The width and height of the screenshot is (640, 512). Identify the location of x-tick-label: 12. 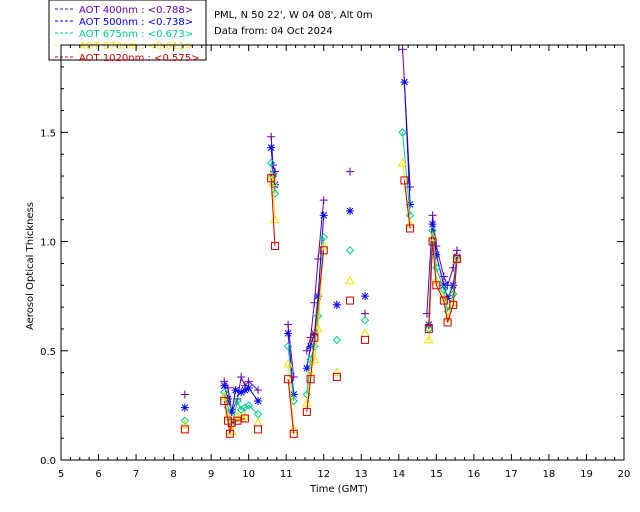
(323, 474).